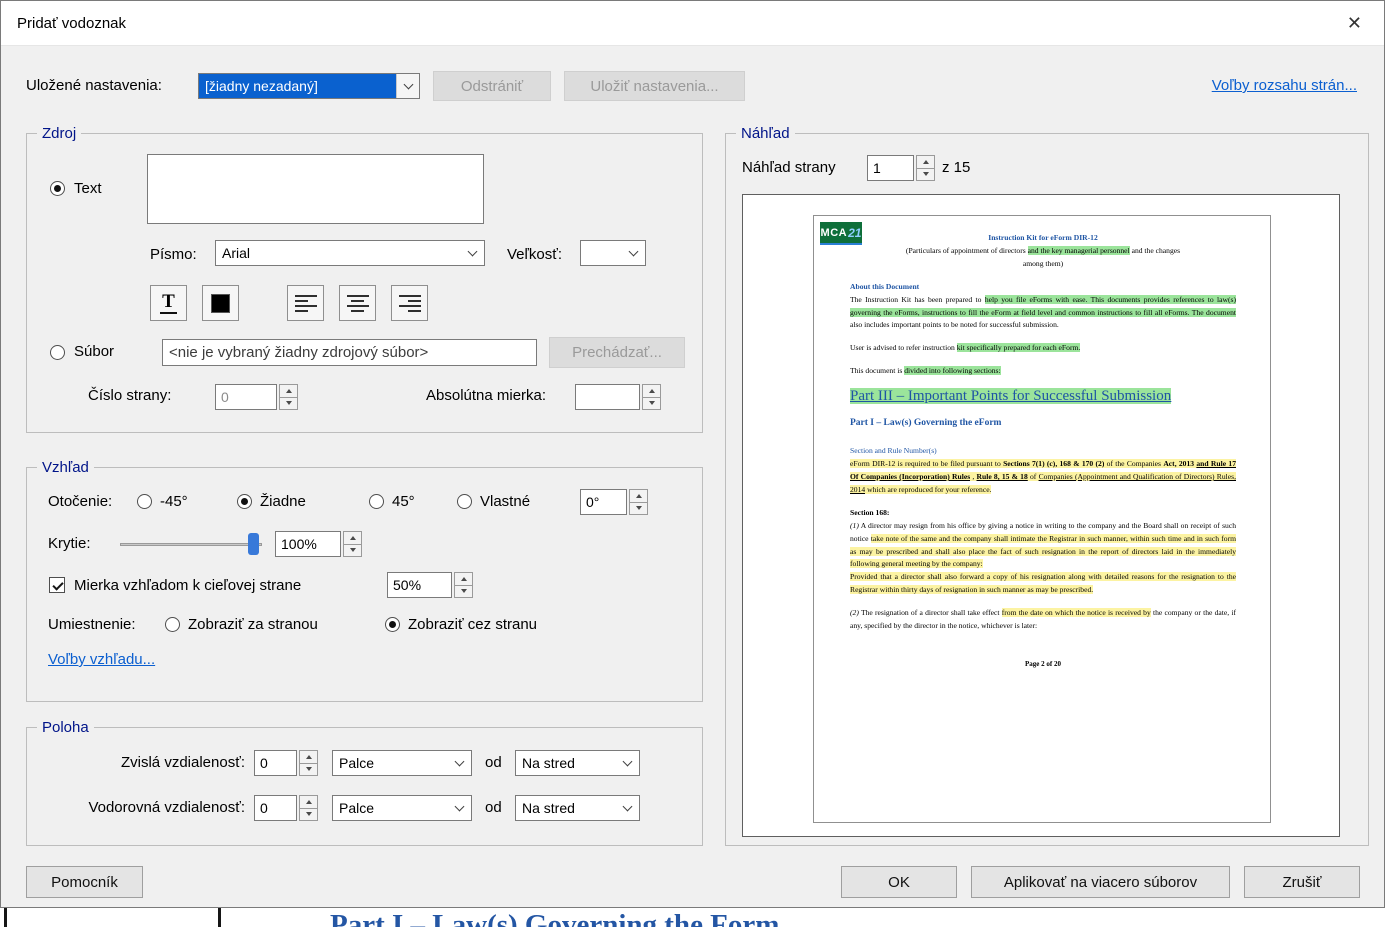 This screenshot has height=927, width=1385. Describe the element at coordinates (244, 501) in the screenshot. I see `rotation-none-radio` at that location.